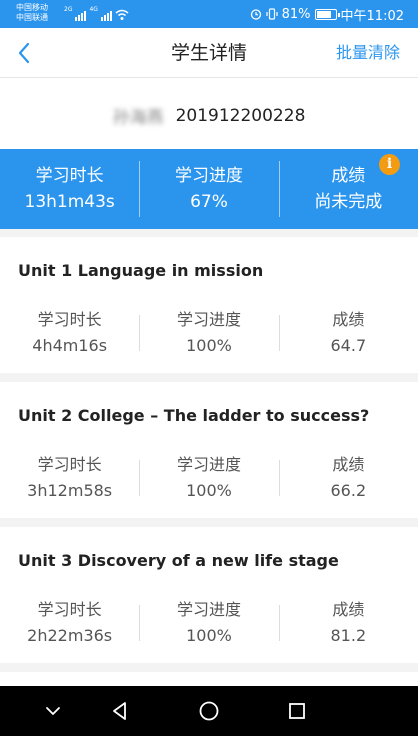  I want to click on nav-bar: 学生详情 批量清除, so click(209, 53).